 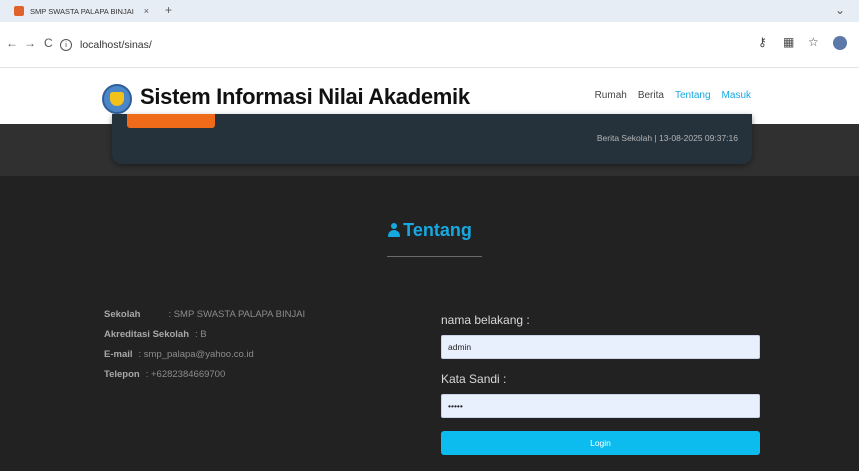 I want to click on accreditation-value: : B, so click(x=201, y=334).